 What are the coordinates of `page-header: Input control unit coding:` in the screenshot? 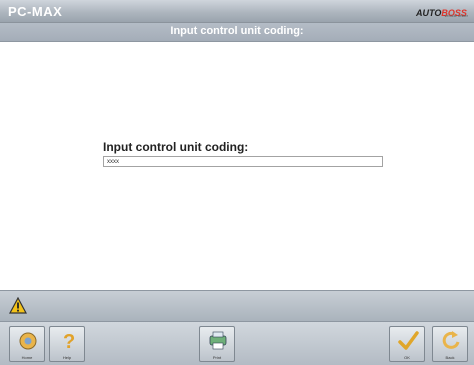 It's located at (237, 32).